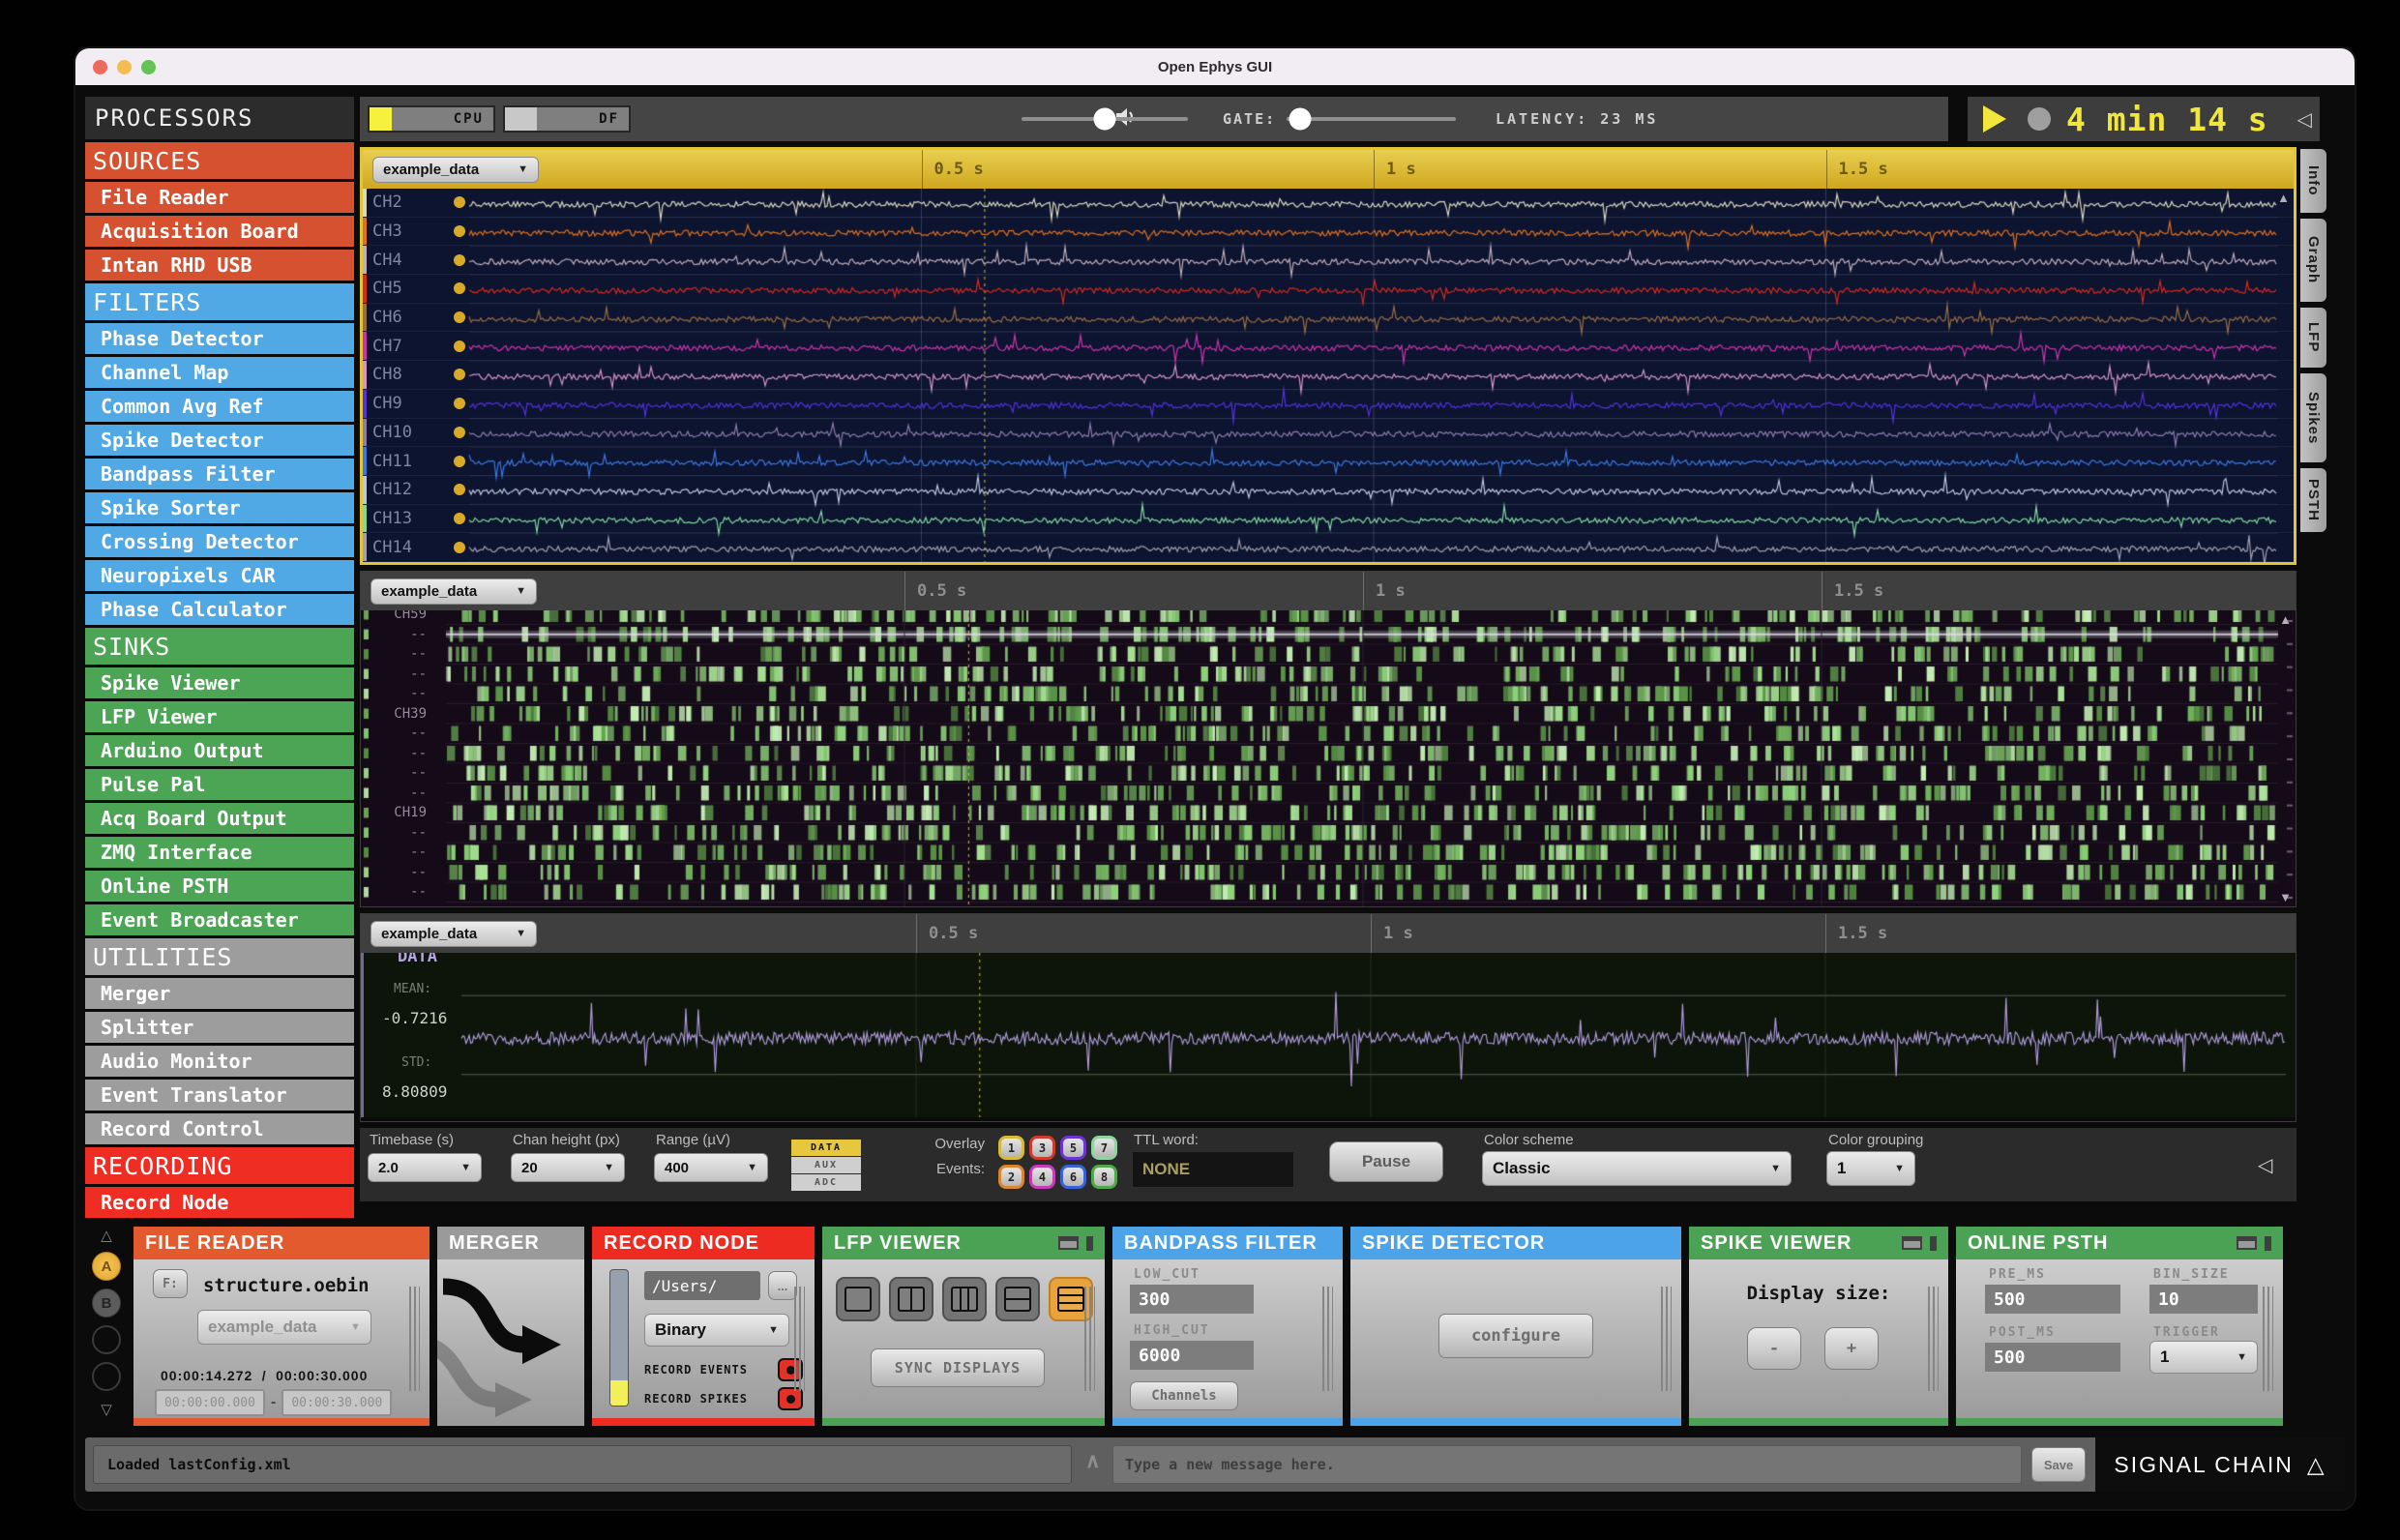  Describe the element at coordinates (219, 750) in the screenshot. I see `sidebar-item-arduino-output: Arduino Output` at that location.